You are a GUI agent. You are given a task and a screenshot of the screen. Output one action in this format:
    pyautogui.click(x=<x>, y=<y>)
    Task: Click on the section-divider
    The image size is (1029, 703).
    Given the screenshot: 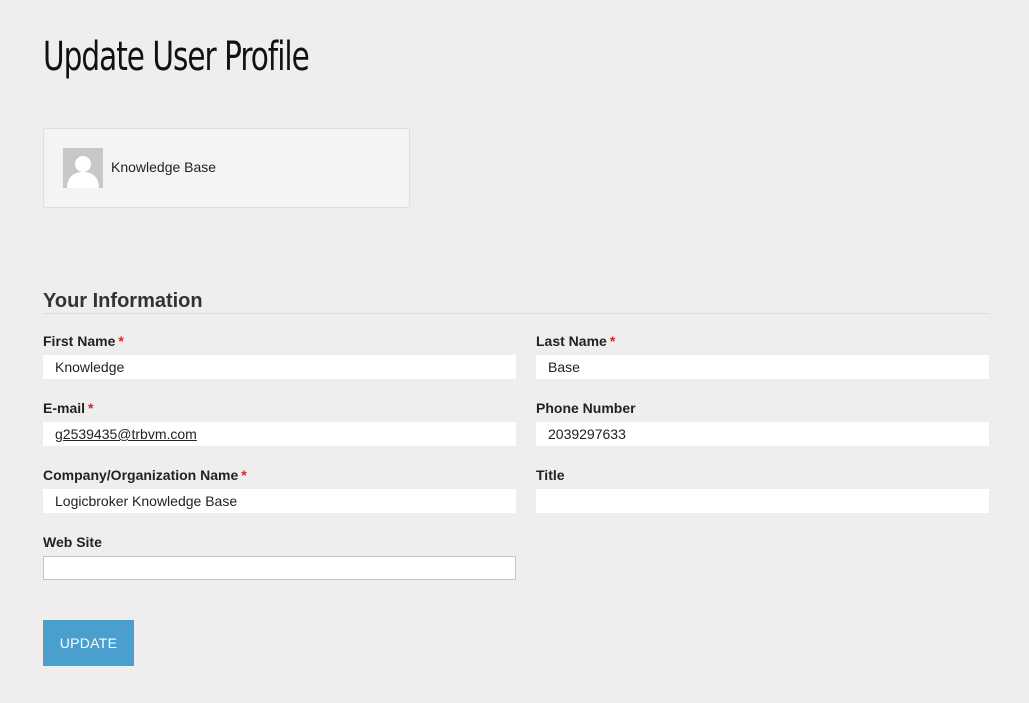 What is the action you would take?
    pyautogui.click(x=516, y=313)
    